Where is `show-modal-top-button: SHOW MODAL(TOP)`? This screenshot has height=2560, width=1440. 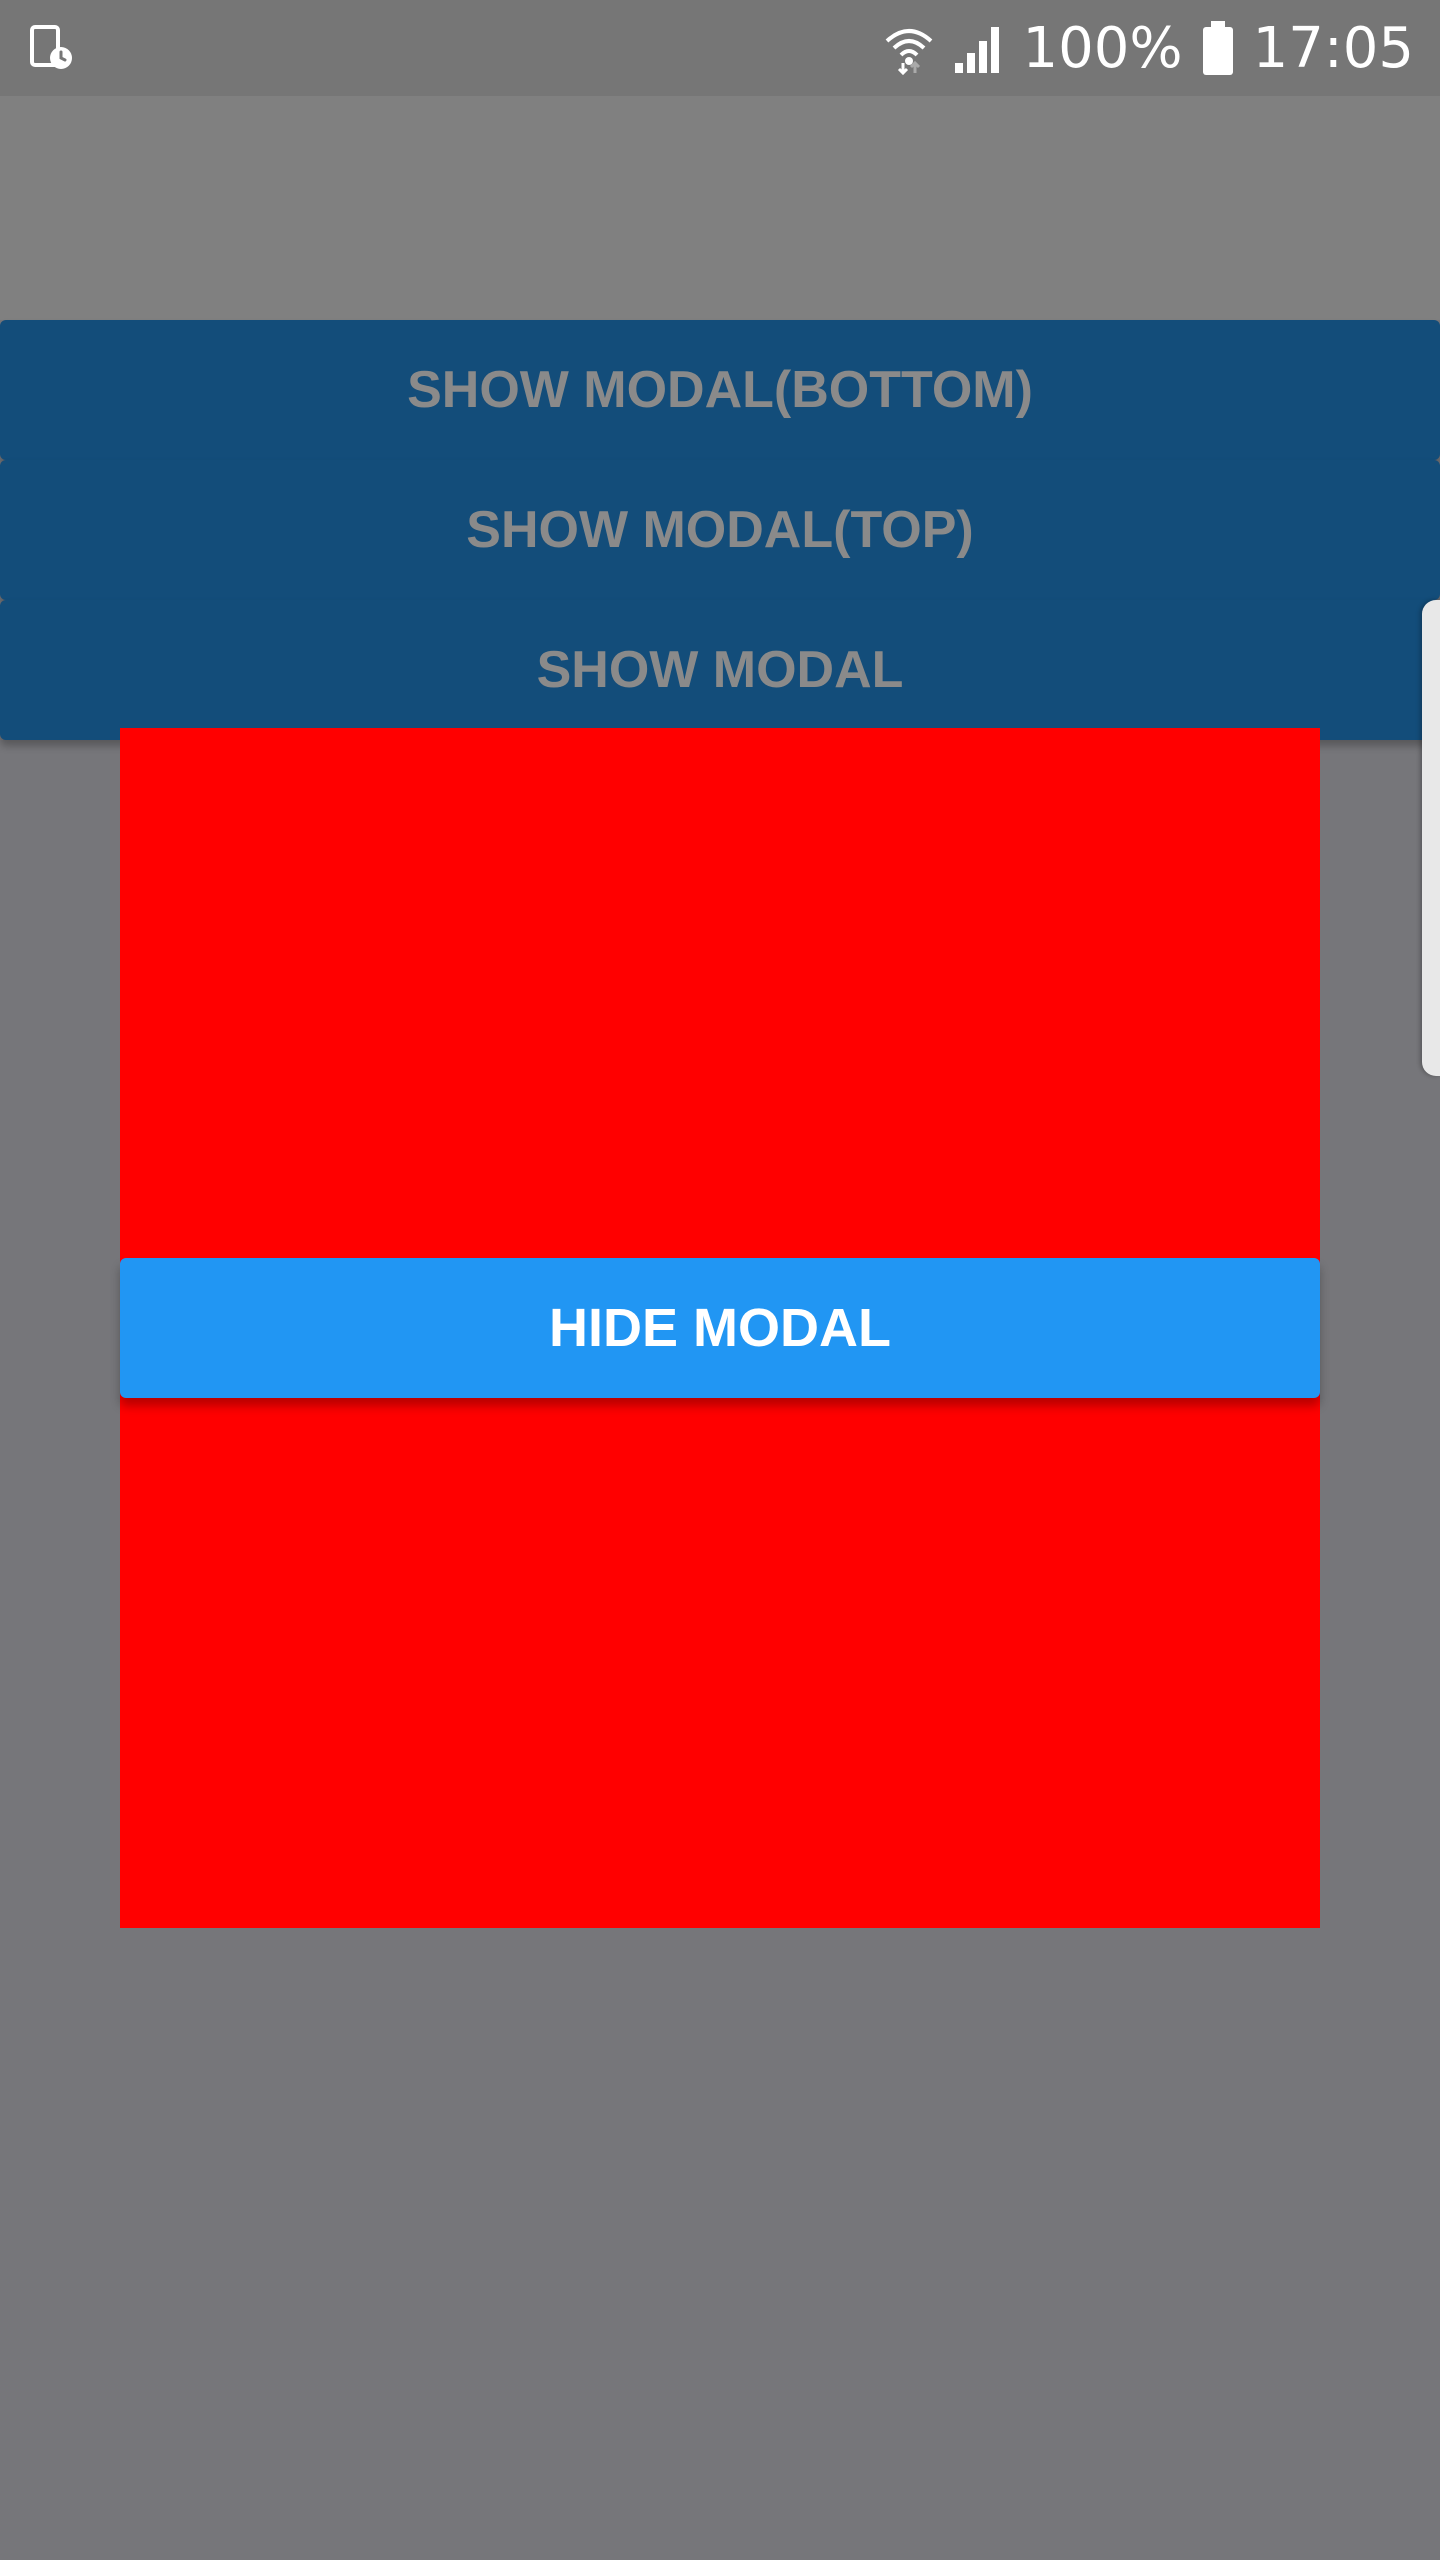 show-modal-top-button: SHOW MODAL(TOP) is located at coordinates (720, 530).